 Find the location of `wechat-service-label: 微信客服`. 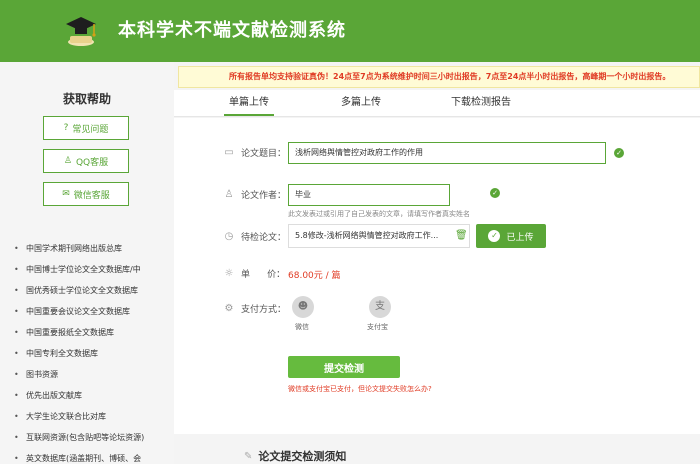

wechat-service-label: 微信客服 is located at coordinates (91, 195).